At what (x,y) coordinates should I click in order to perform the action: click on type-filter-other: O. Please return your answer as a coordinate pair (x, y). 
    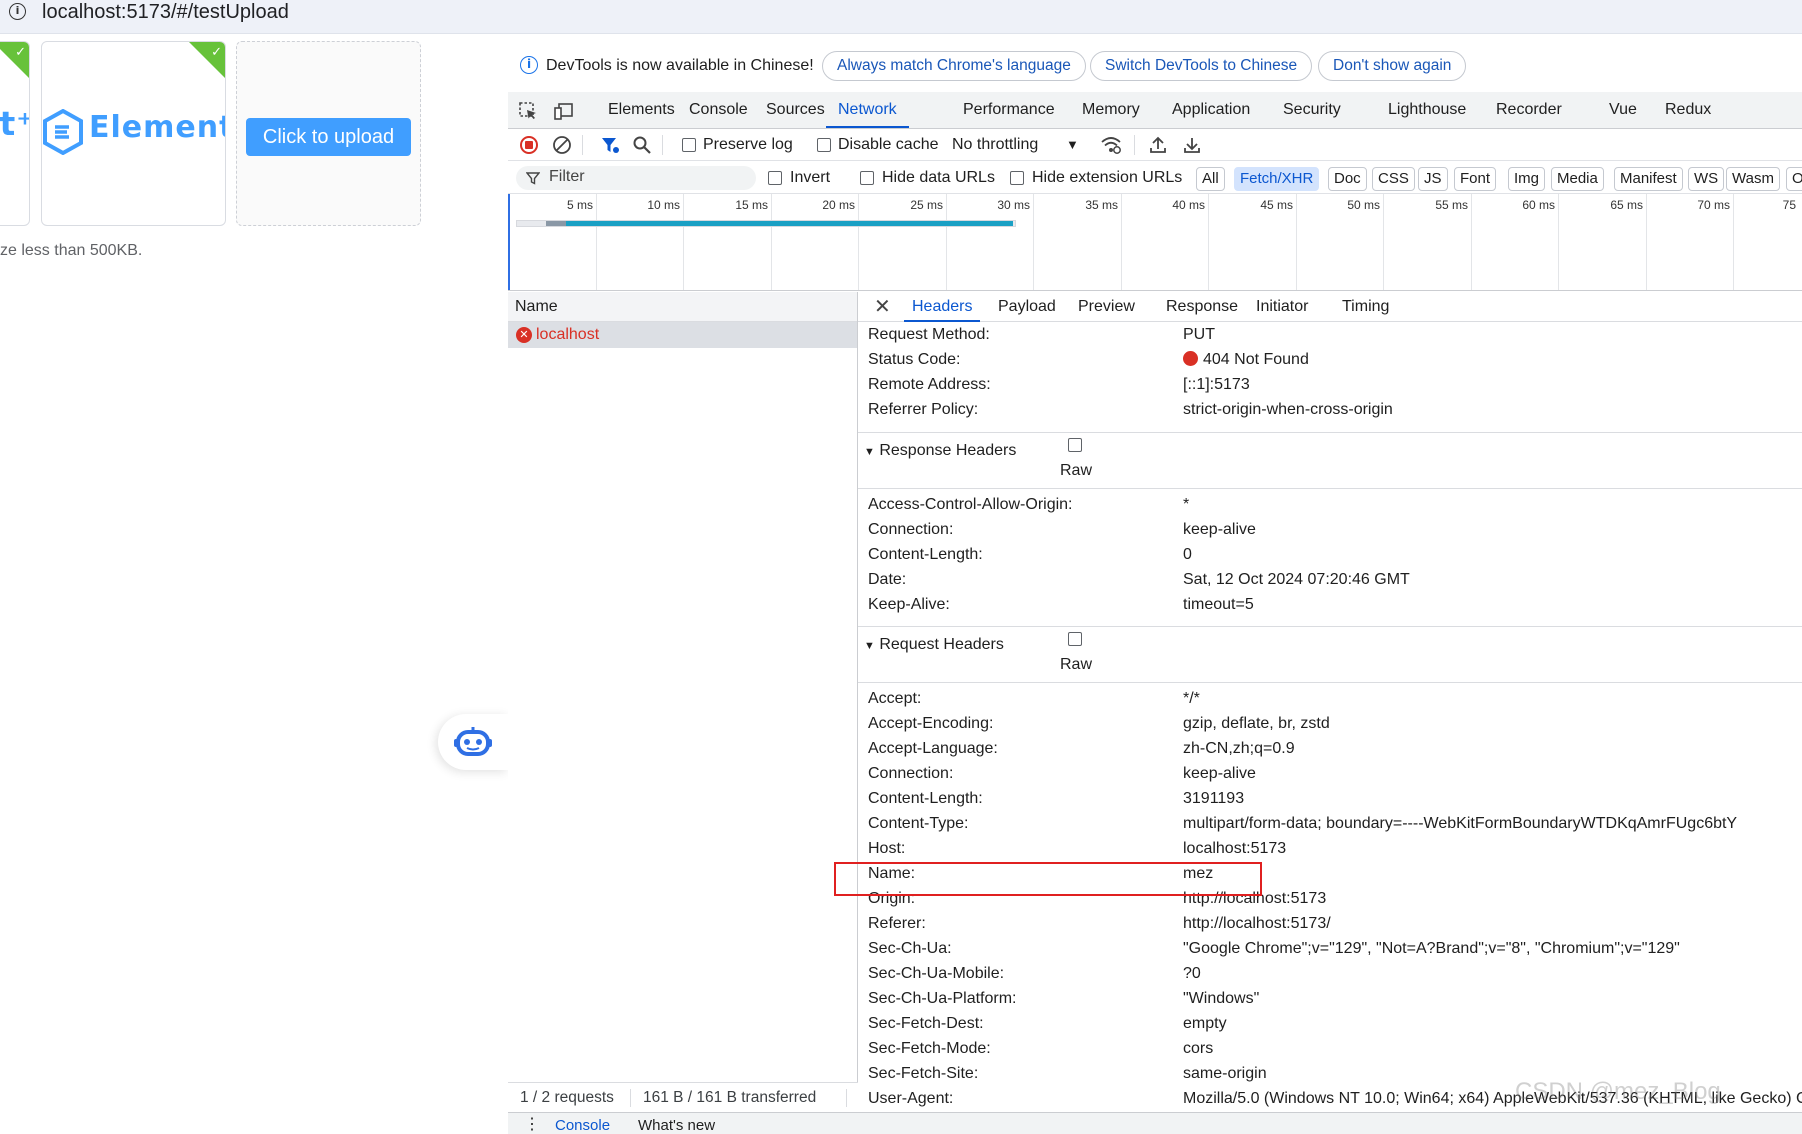
    Looking at the image, I should click on (1794, 179).